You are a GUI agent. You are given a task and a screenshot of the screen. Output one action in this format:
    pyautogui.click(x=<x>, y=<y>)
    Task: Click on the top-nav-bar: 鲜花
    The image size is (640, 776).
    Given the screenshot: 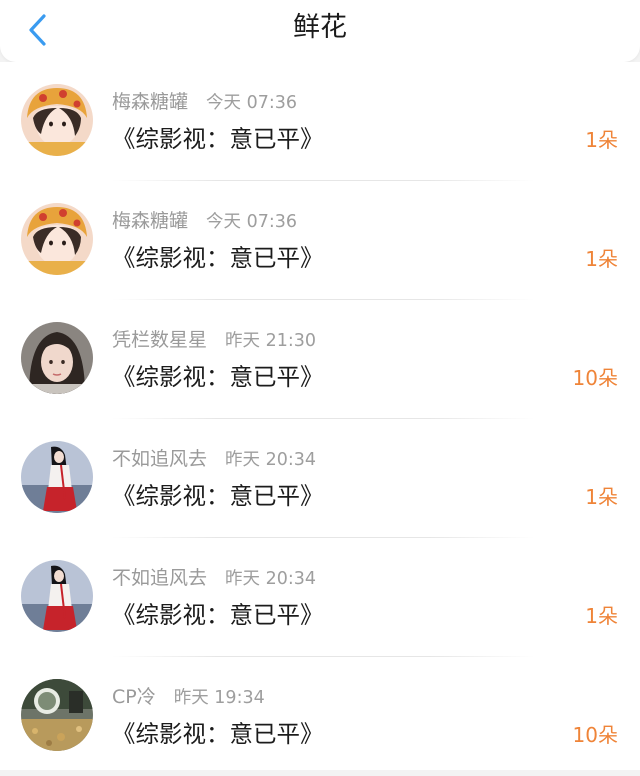 What is the action you would take?
    pyautogui.click(x=320, y=31)
    